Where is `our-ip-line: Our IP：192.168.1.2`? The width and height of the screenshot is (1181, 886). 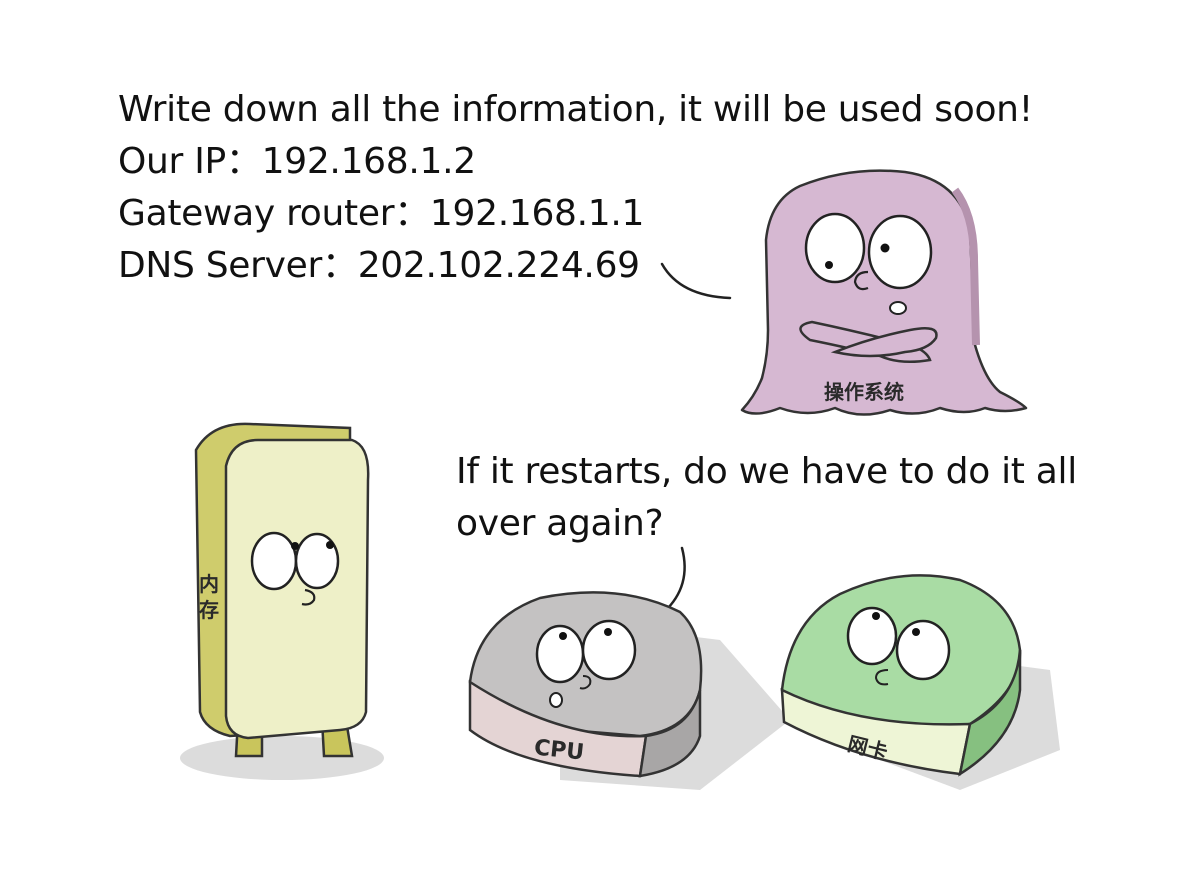
our-ip-line: Our IP：192.168.1.2 is located at coordinates (297, 161).